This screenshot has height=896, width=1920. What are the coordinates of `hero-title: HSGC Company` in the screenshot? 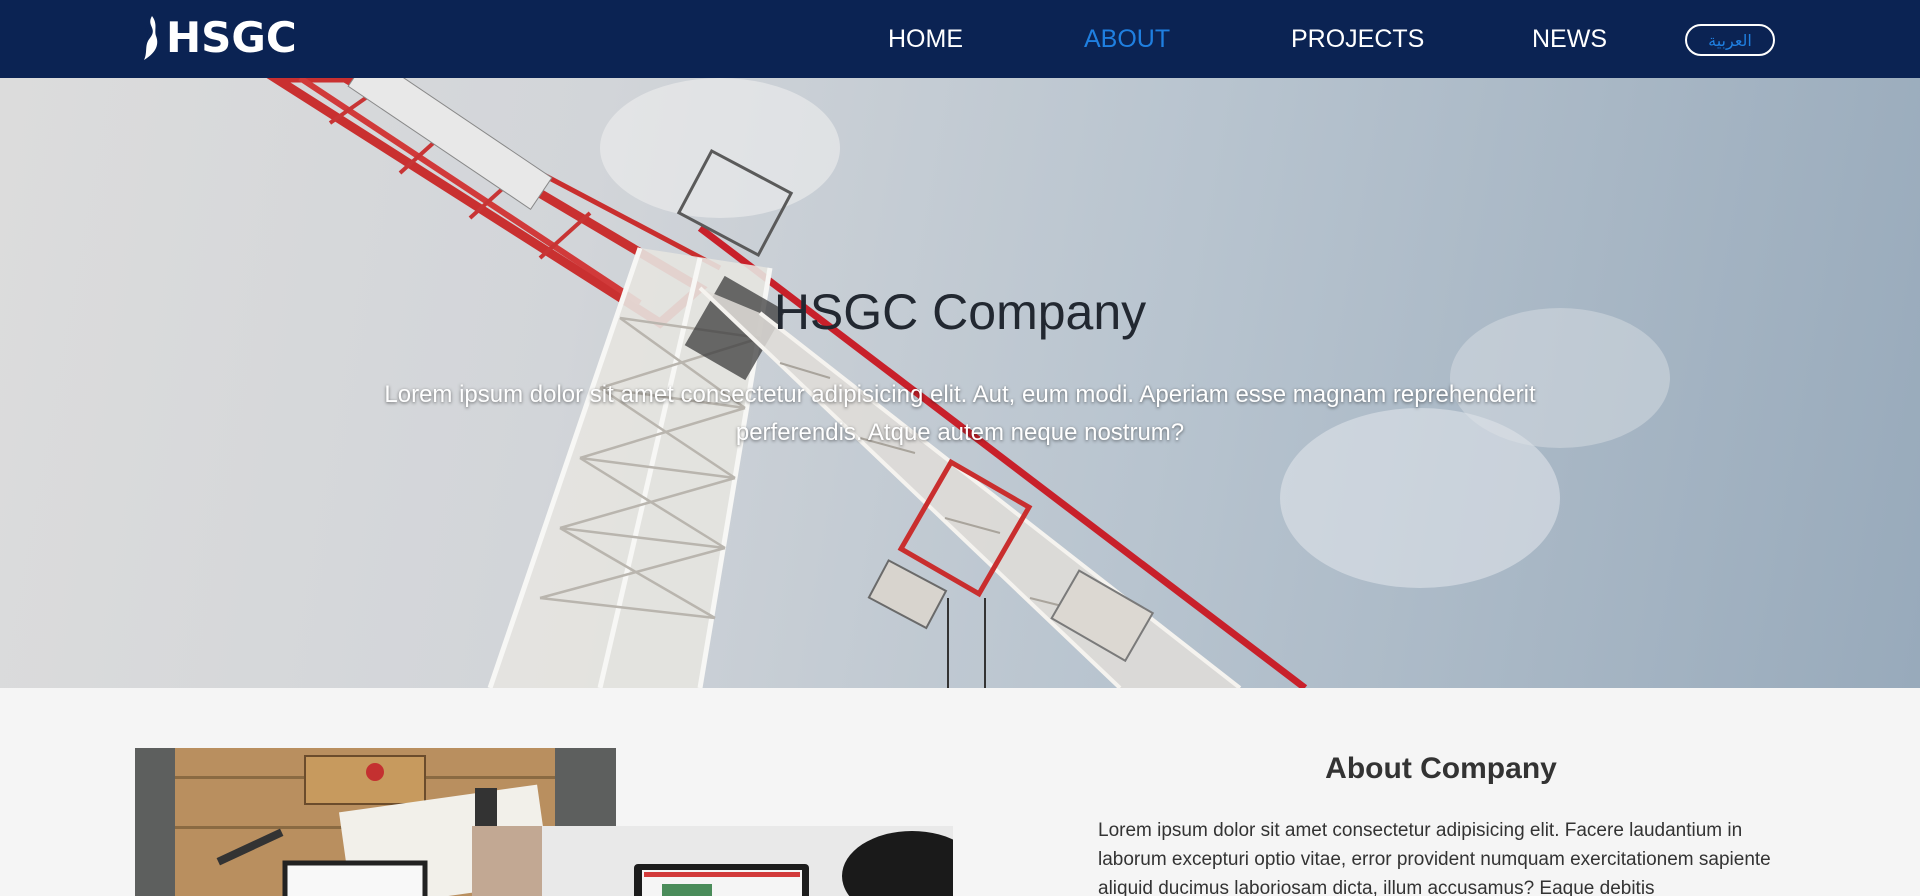 It's located at (960, 312).